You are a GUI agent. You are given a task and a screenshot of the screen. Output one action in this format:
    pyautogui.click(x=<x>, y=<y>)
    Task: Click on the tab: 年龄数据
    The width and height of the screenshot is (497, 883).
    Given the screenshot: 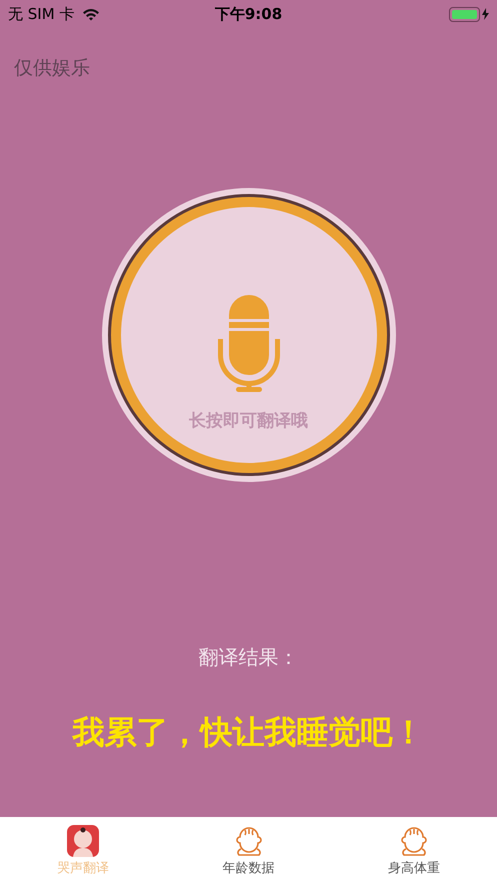 What is the action you would take?
    pyautogui.click(x=249, y=850)
    